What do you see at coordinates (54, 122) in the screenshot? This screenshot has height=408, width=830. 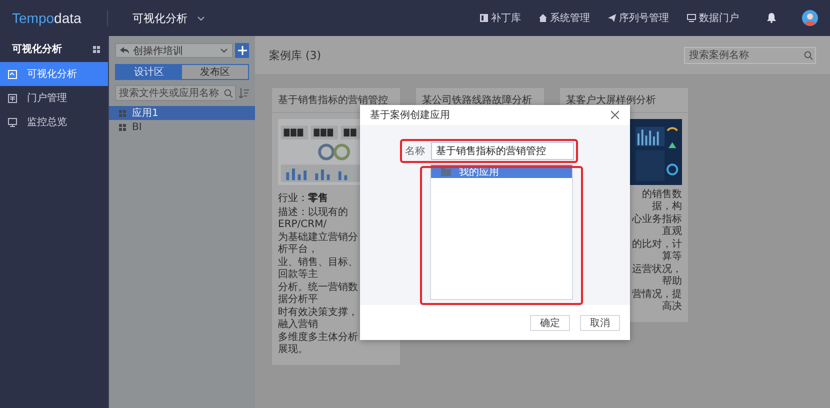 I see `sidebar-item: 监控总览` at bounding box center [54, 122].